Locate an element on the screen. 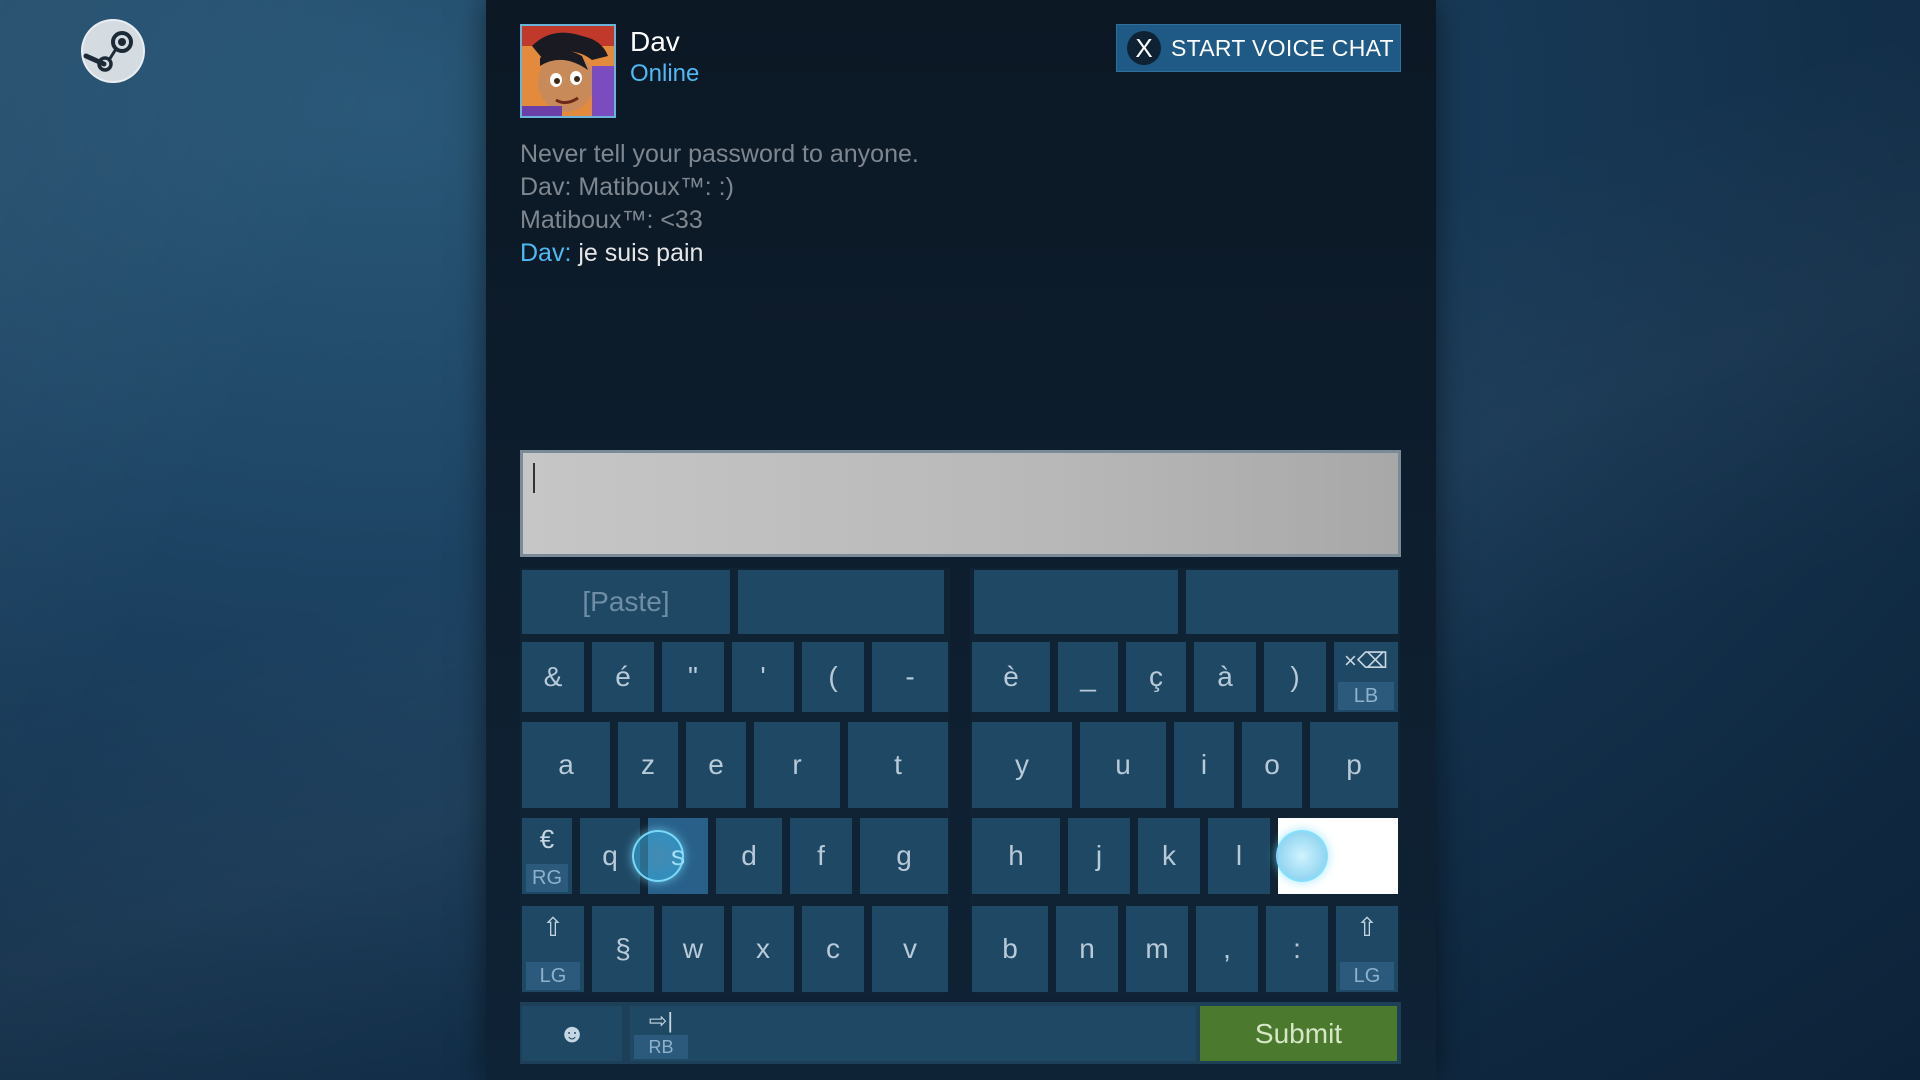  euro-glyph: € is located at coordinates (547, 839).